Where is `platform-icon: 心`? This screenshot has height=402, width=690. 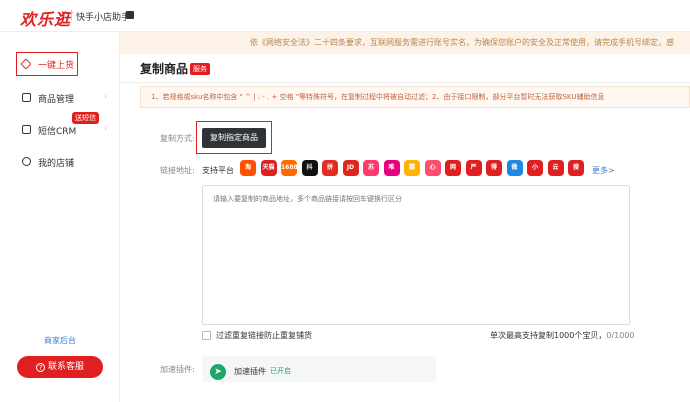
platform-icon: 心 is located at coordinates (432, 168).